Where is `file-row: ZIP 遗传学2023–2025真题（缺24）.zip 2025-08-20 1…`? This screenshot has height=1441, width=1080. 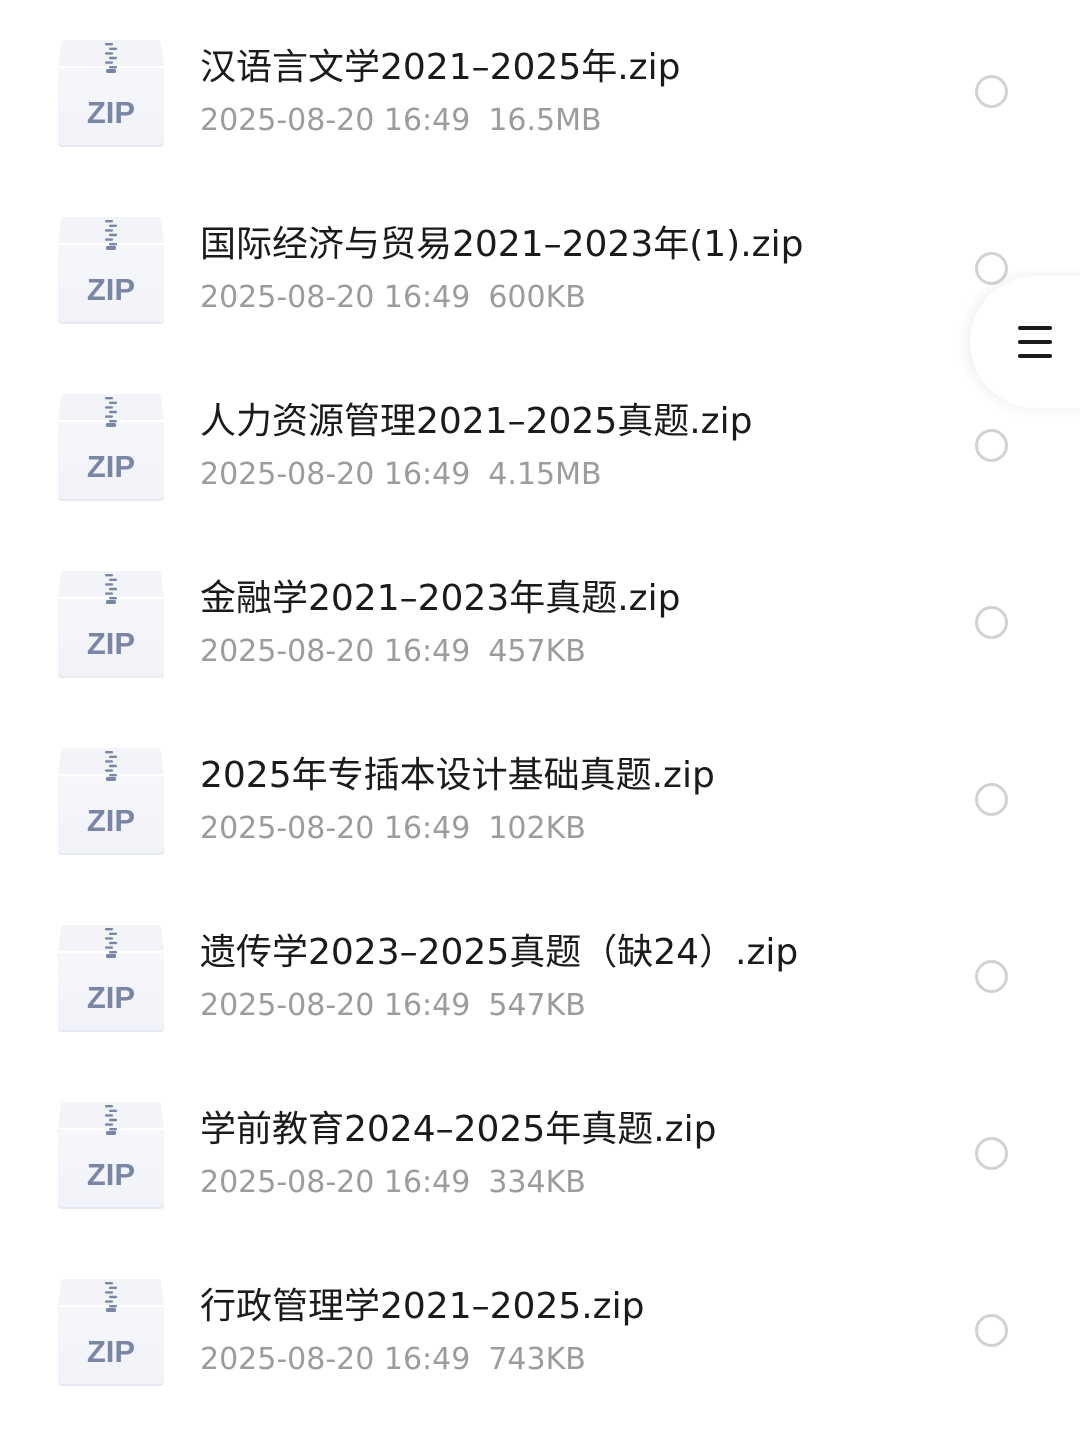 file-row: ZIP 遗传学2023–2025真题（缺24）.zip 2025-08-20 1… is located at coordinates (540, 976).